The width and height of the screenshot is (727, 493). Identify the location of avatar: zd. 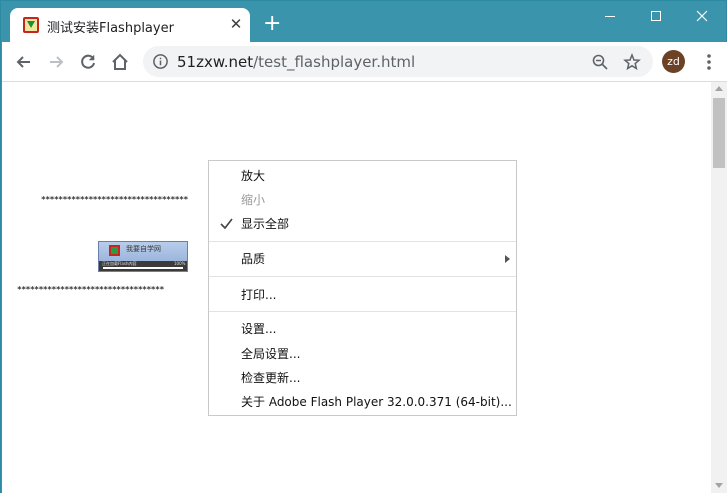
(673, 61).